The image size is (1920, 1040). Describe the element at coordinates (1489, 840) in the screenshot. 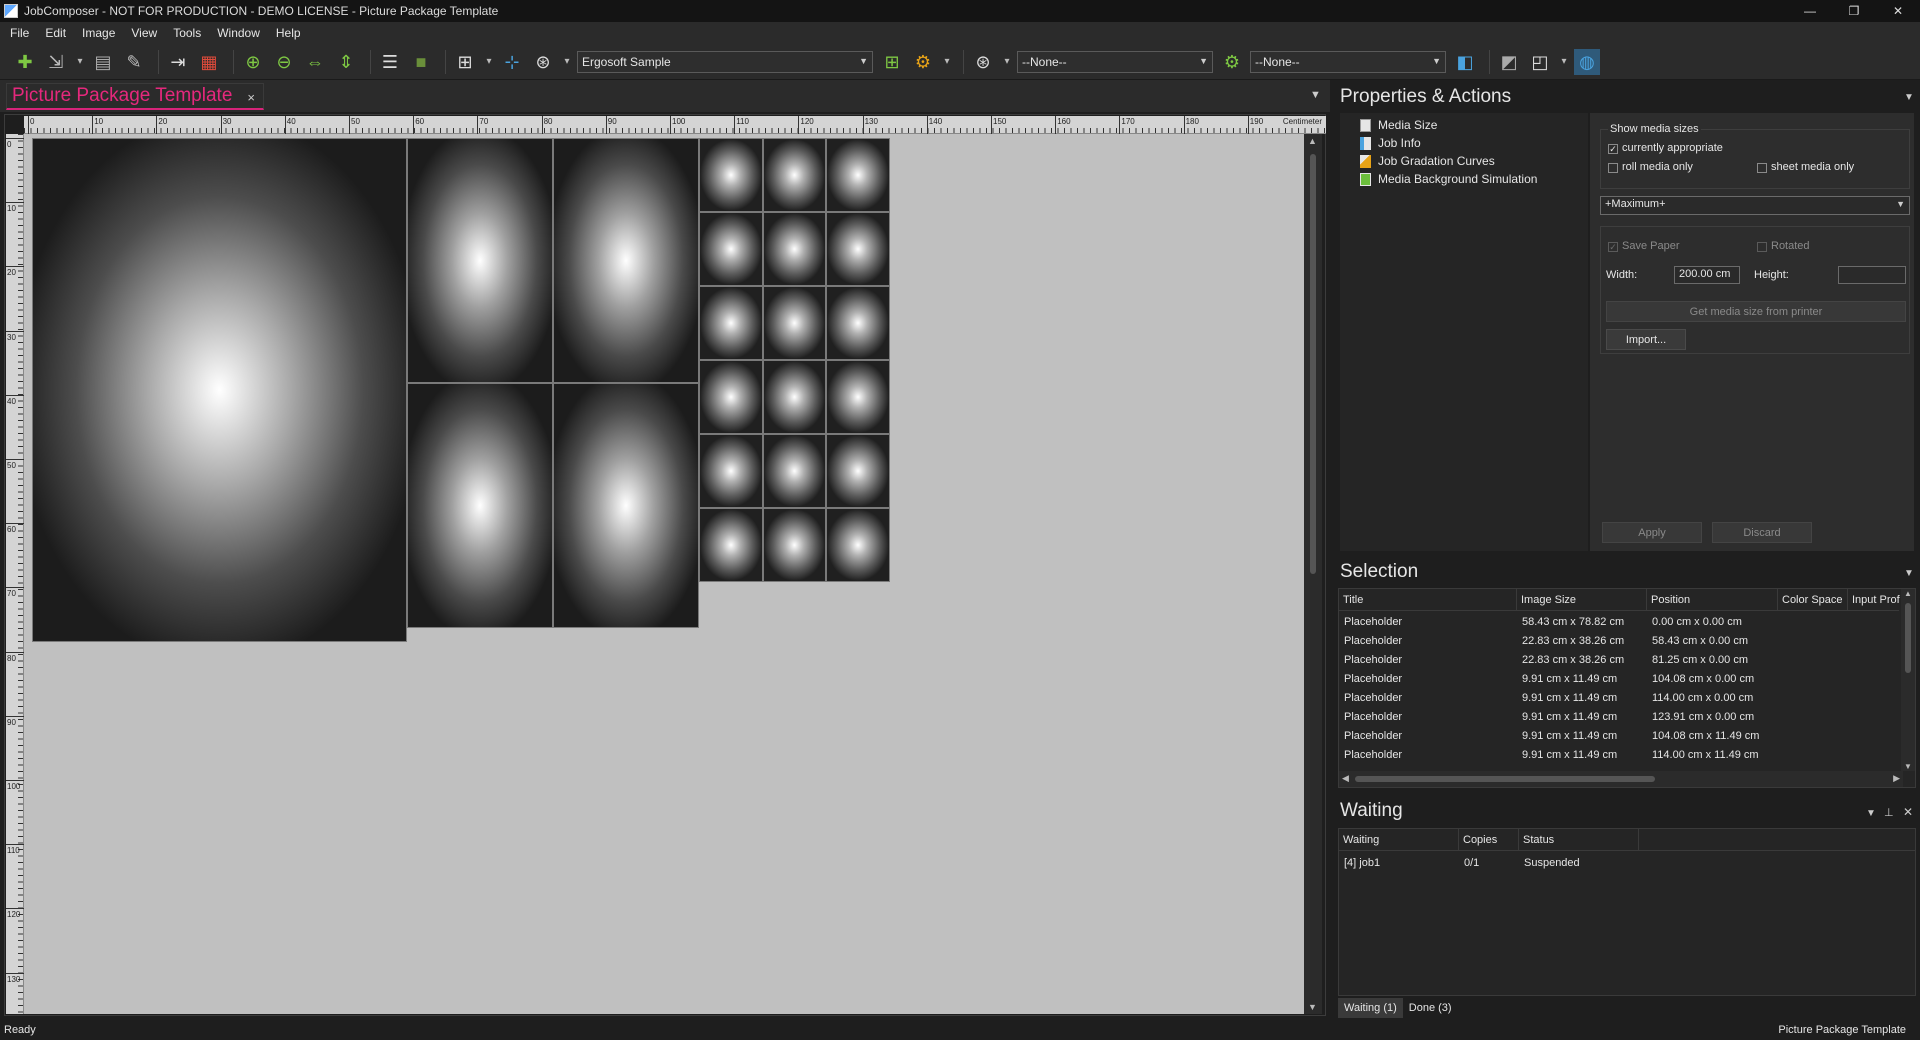

I see `column-copies: Copies` at that location.